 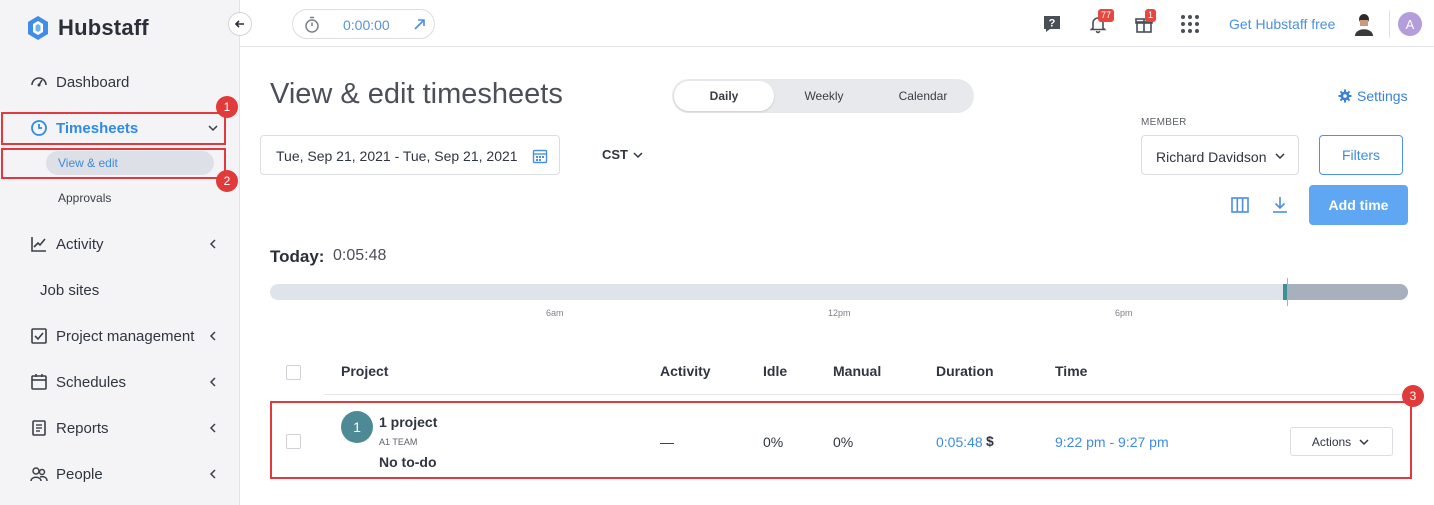 What do you see at coordinates (1410, 24) in the screenshot?
I see `user-avatar: A` at bounding box center [1410, 24].